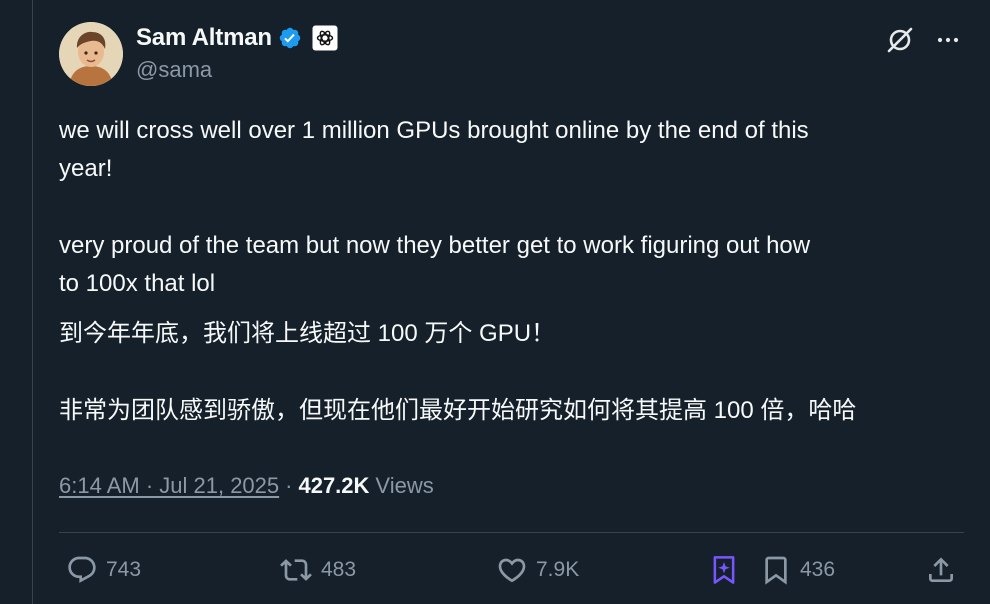 The width and height of the screenshot is (990, 604). What do you see at coordinates (296, 570) in the screenshot?
I see `repost-icon` at bounding box center [296, 570].